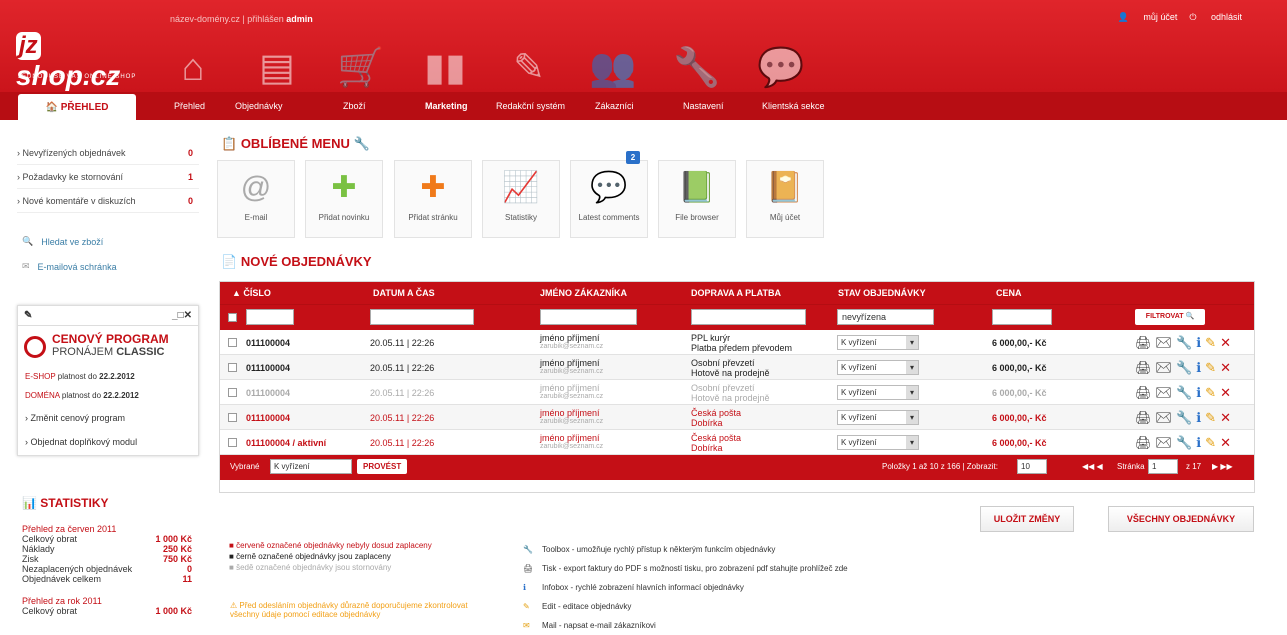  What do you see at coordinates (81, 442) in the screenshot?
I see `order-module-link: › Objednat doplňkový modul` at bounding box center [81, 442].